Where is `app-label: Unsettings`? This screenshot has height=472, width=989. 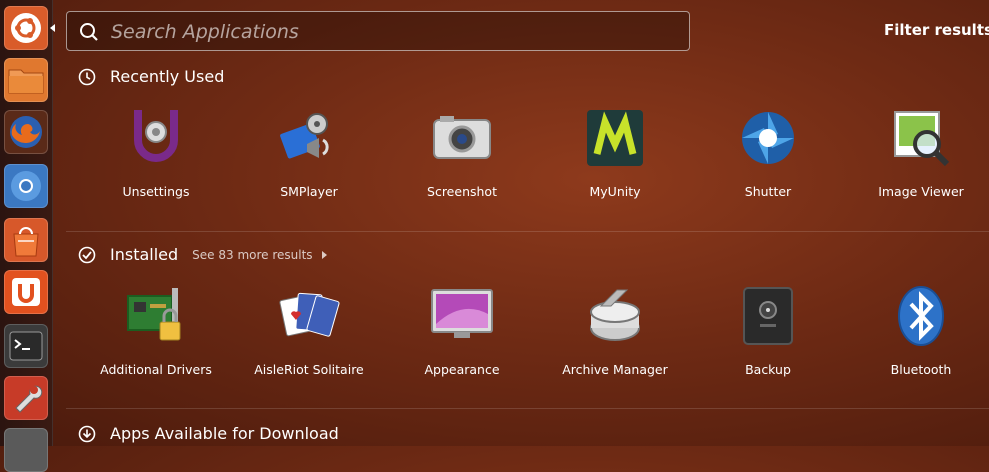 app-label: Unsettings is located at coordinates (156, 191).